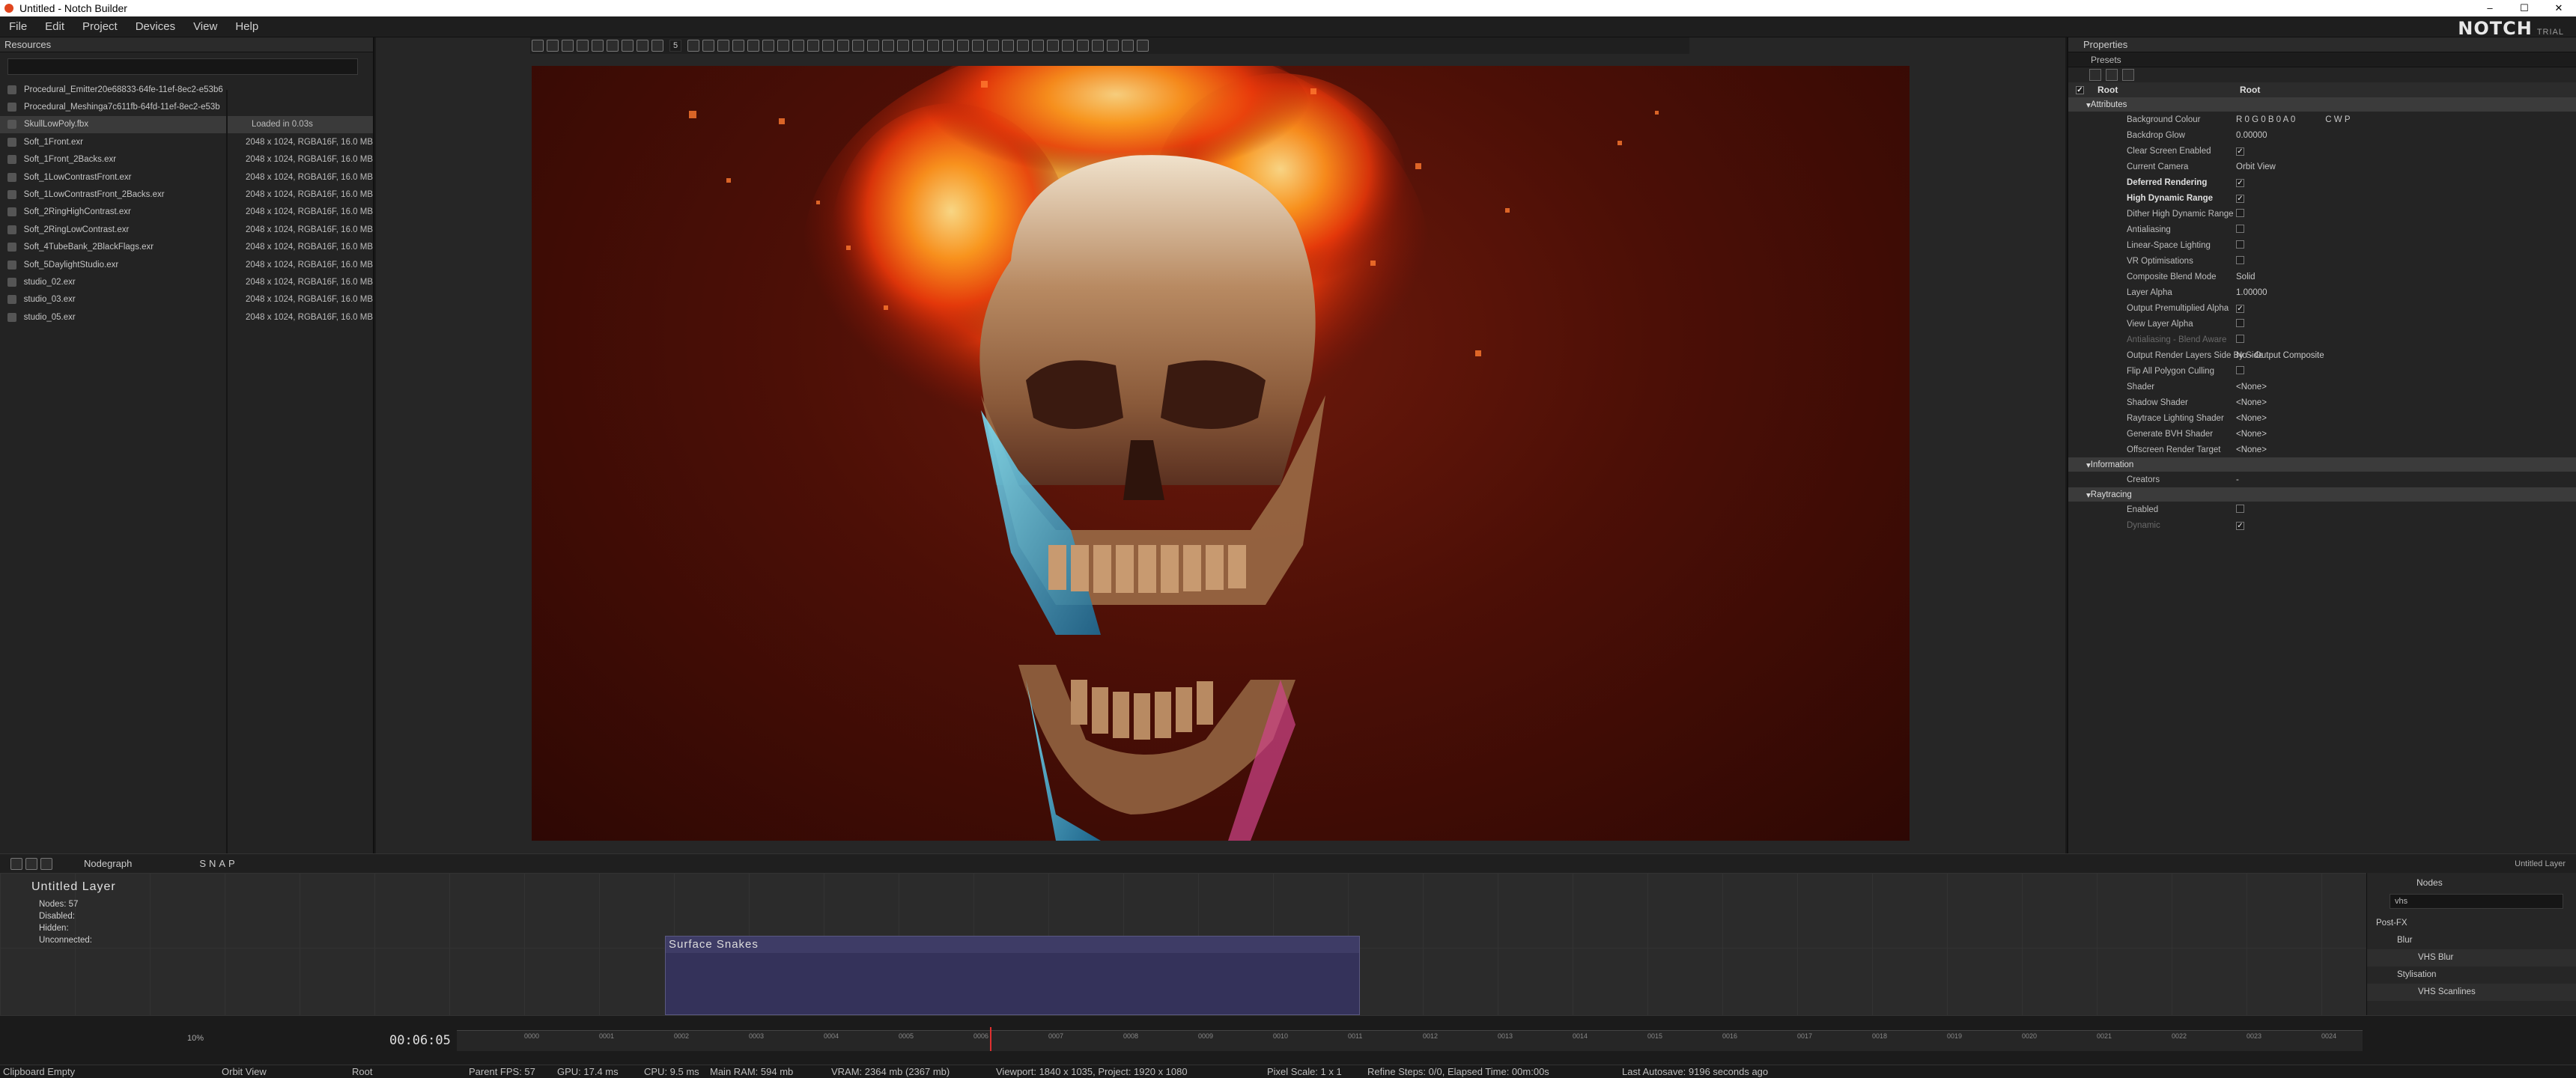 The width and height of the screenshot is (2576, 1078). I want to click on property-row: Backdrop Glow 0.00000, so click(2322, 135).